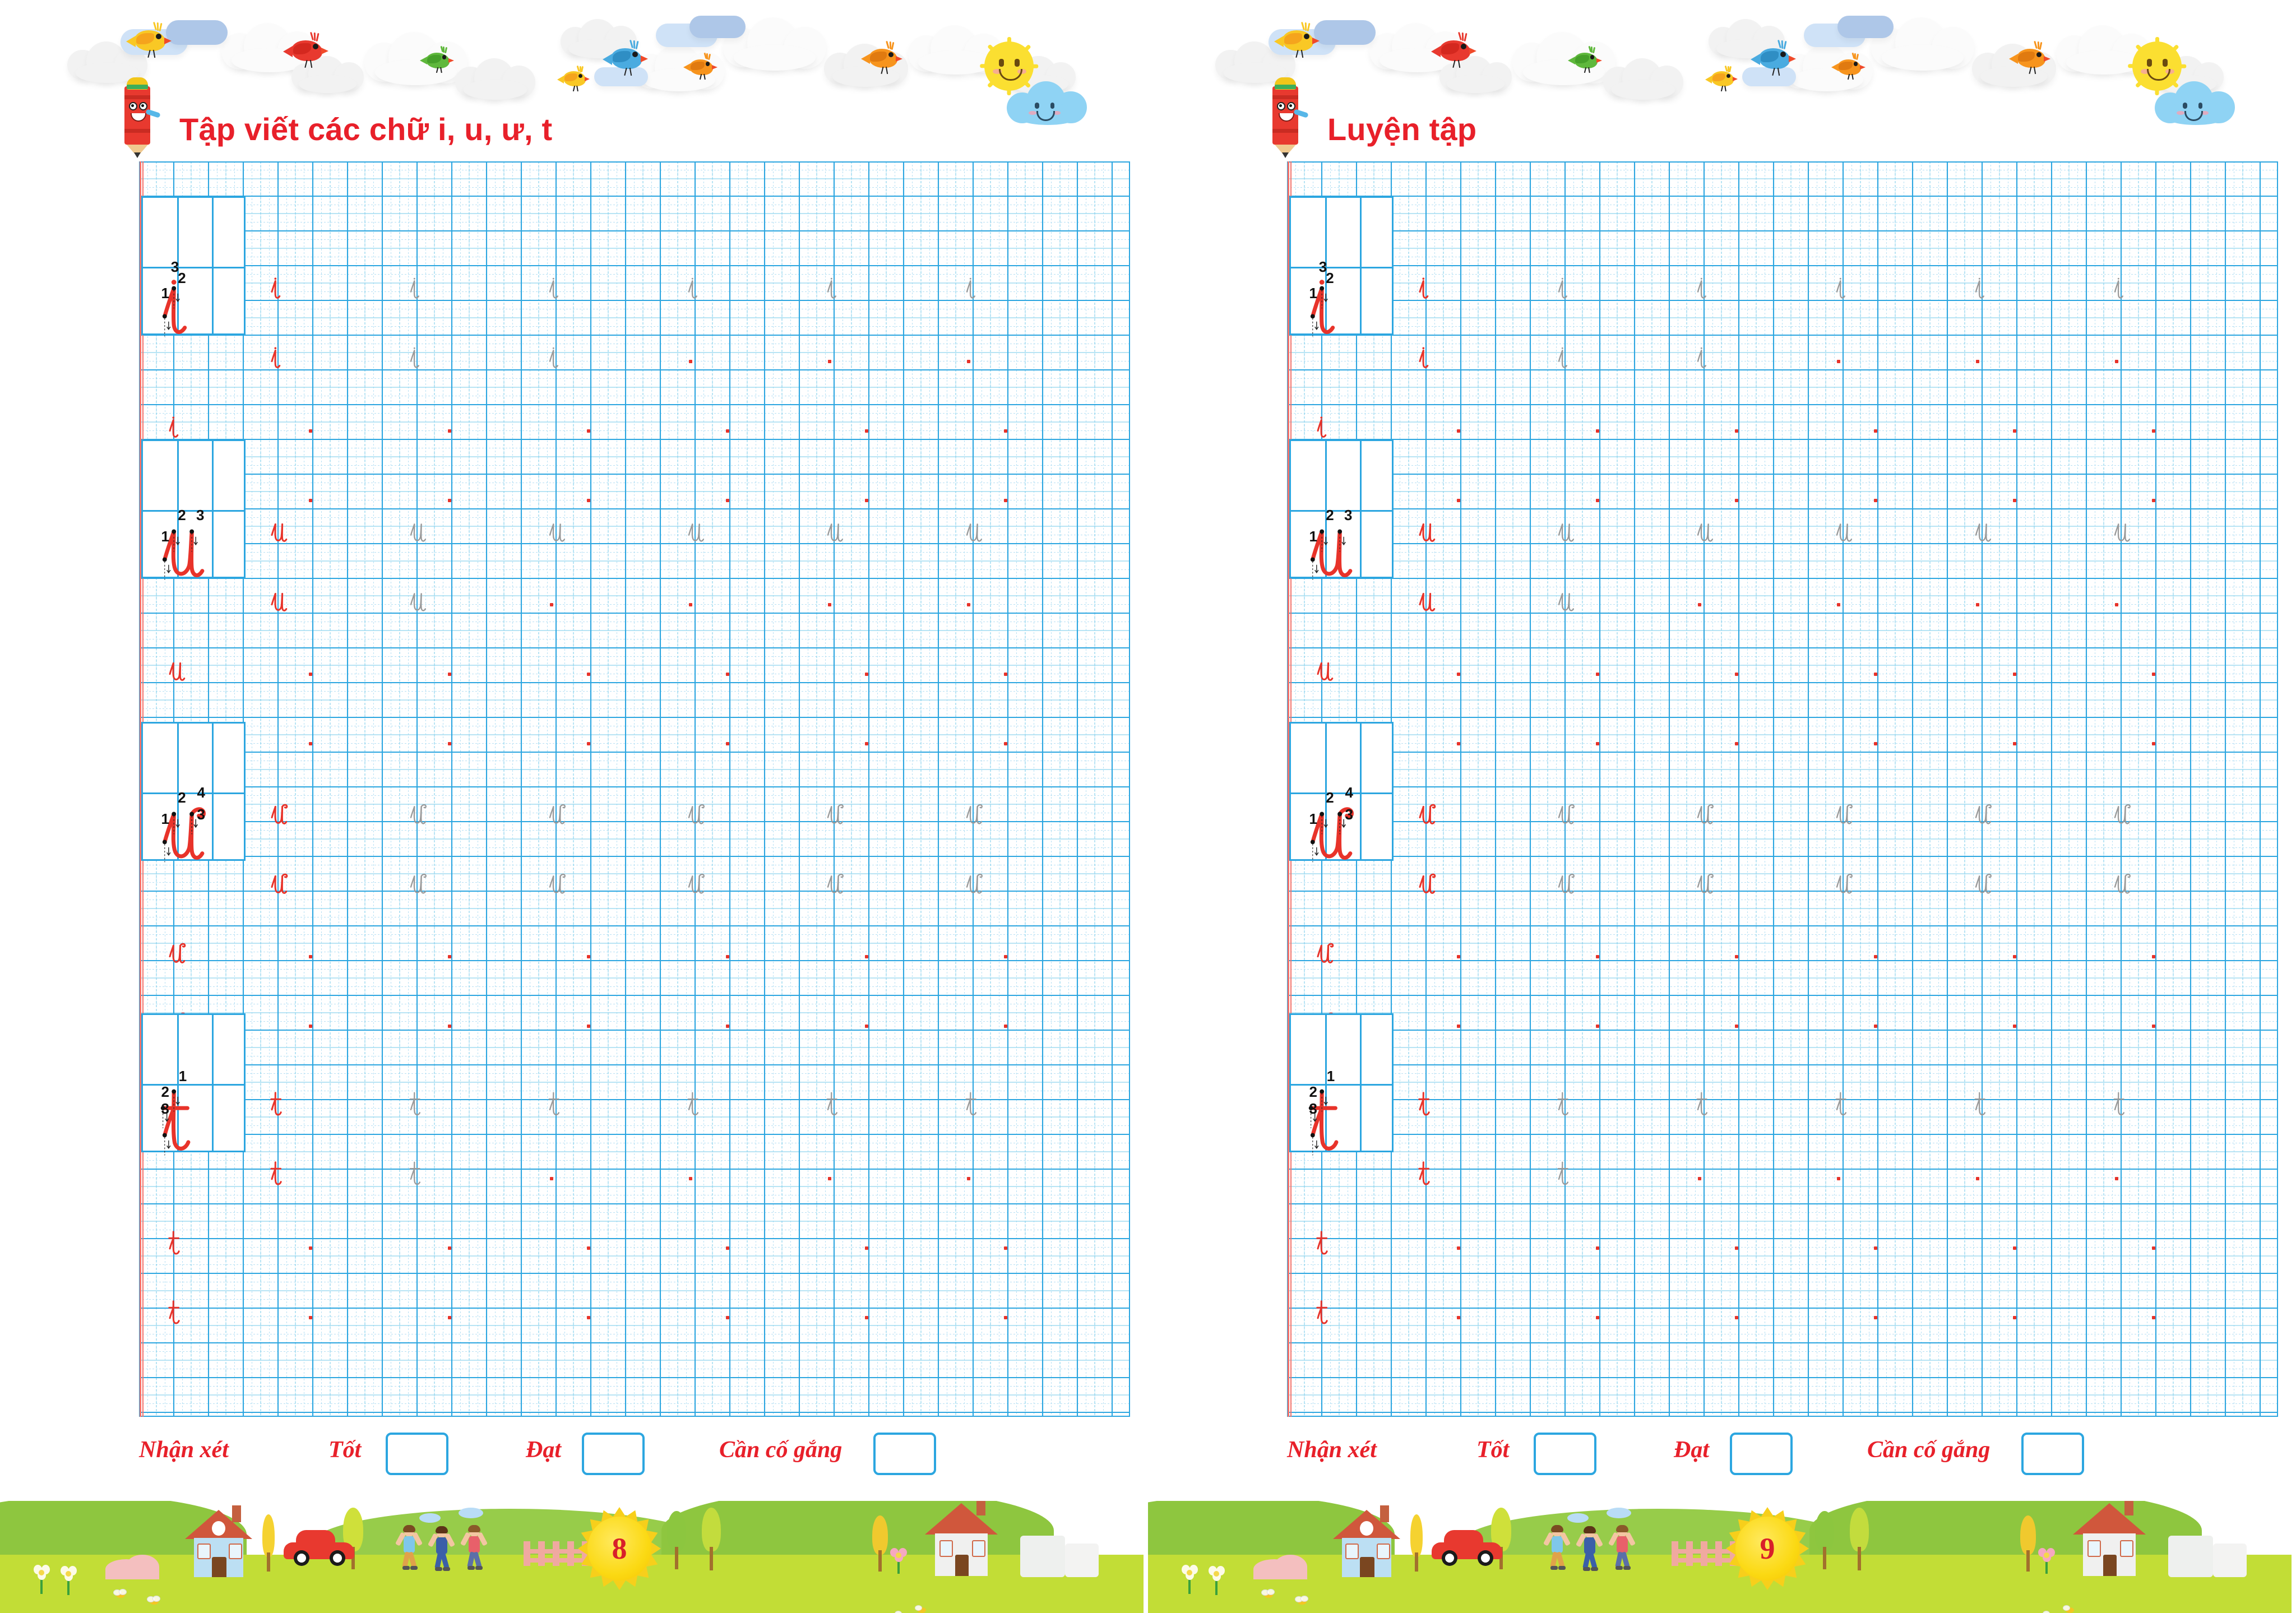 This screenshot has height=1613, width=2296. I want to click on sun-eye, so click(2165, 62).